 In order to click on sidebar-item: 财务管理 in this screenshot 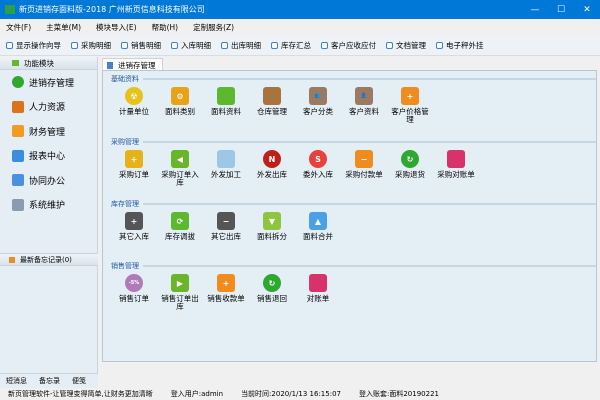, I will do `click(48, 131)`.